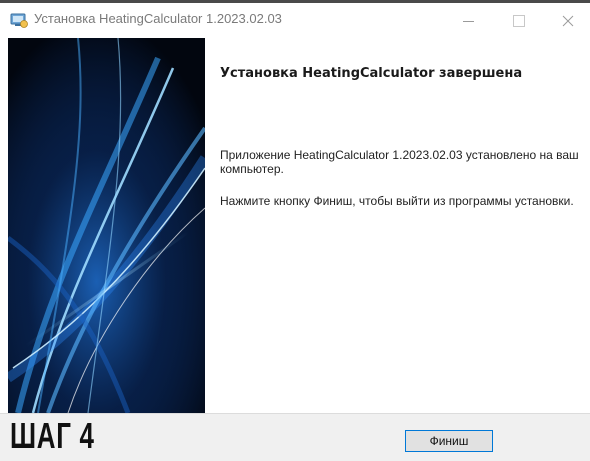  What do you see at coordinates (371, 73) in the screenshot?
I see `page-title: Установка HeatingCalculator завершена` at bounding box center [371, 73].